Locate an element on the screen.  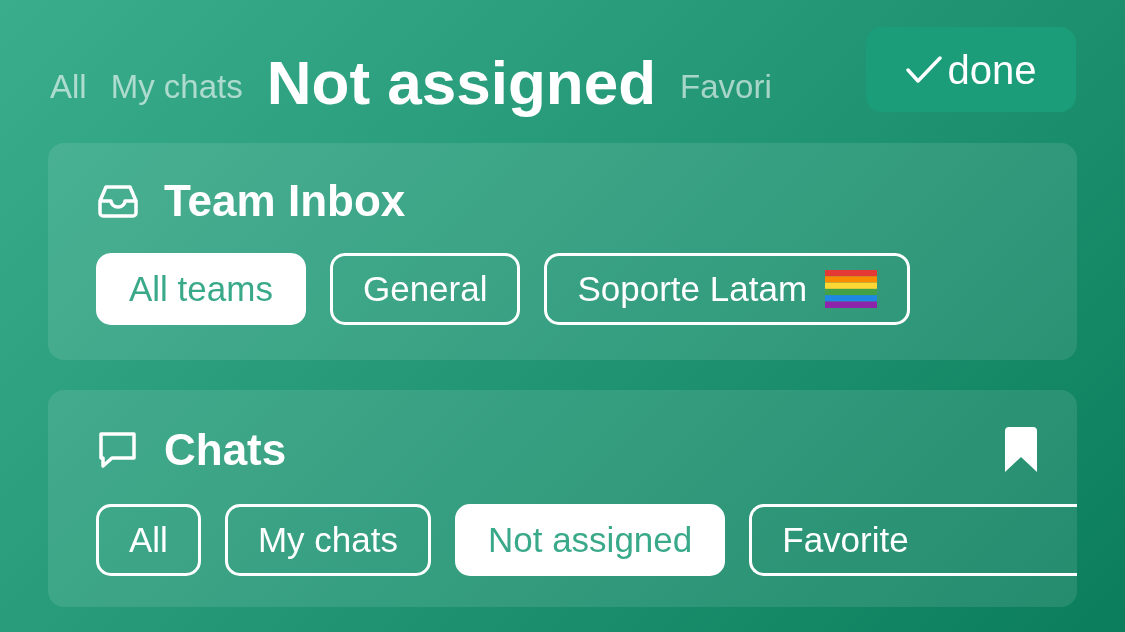
filter-tab: Not assigned is located at coordinates (461, 64).